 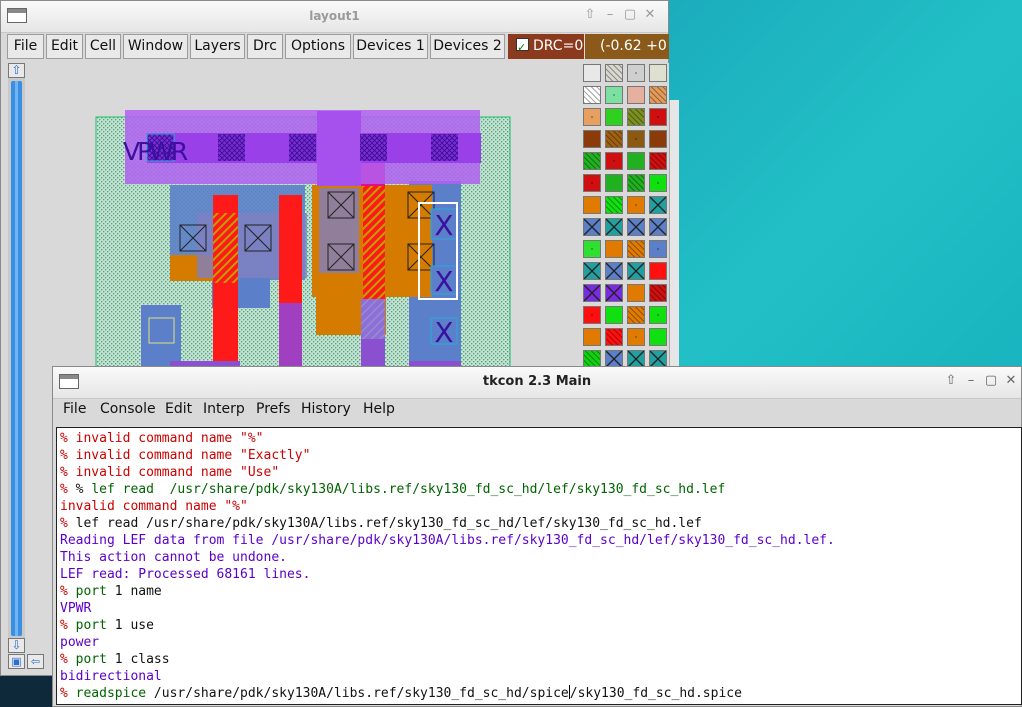 I want to click on tk-menu-interp: Interp, so click(x=224, y=409).